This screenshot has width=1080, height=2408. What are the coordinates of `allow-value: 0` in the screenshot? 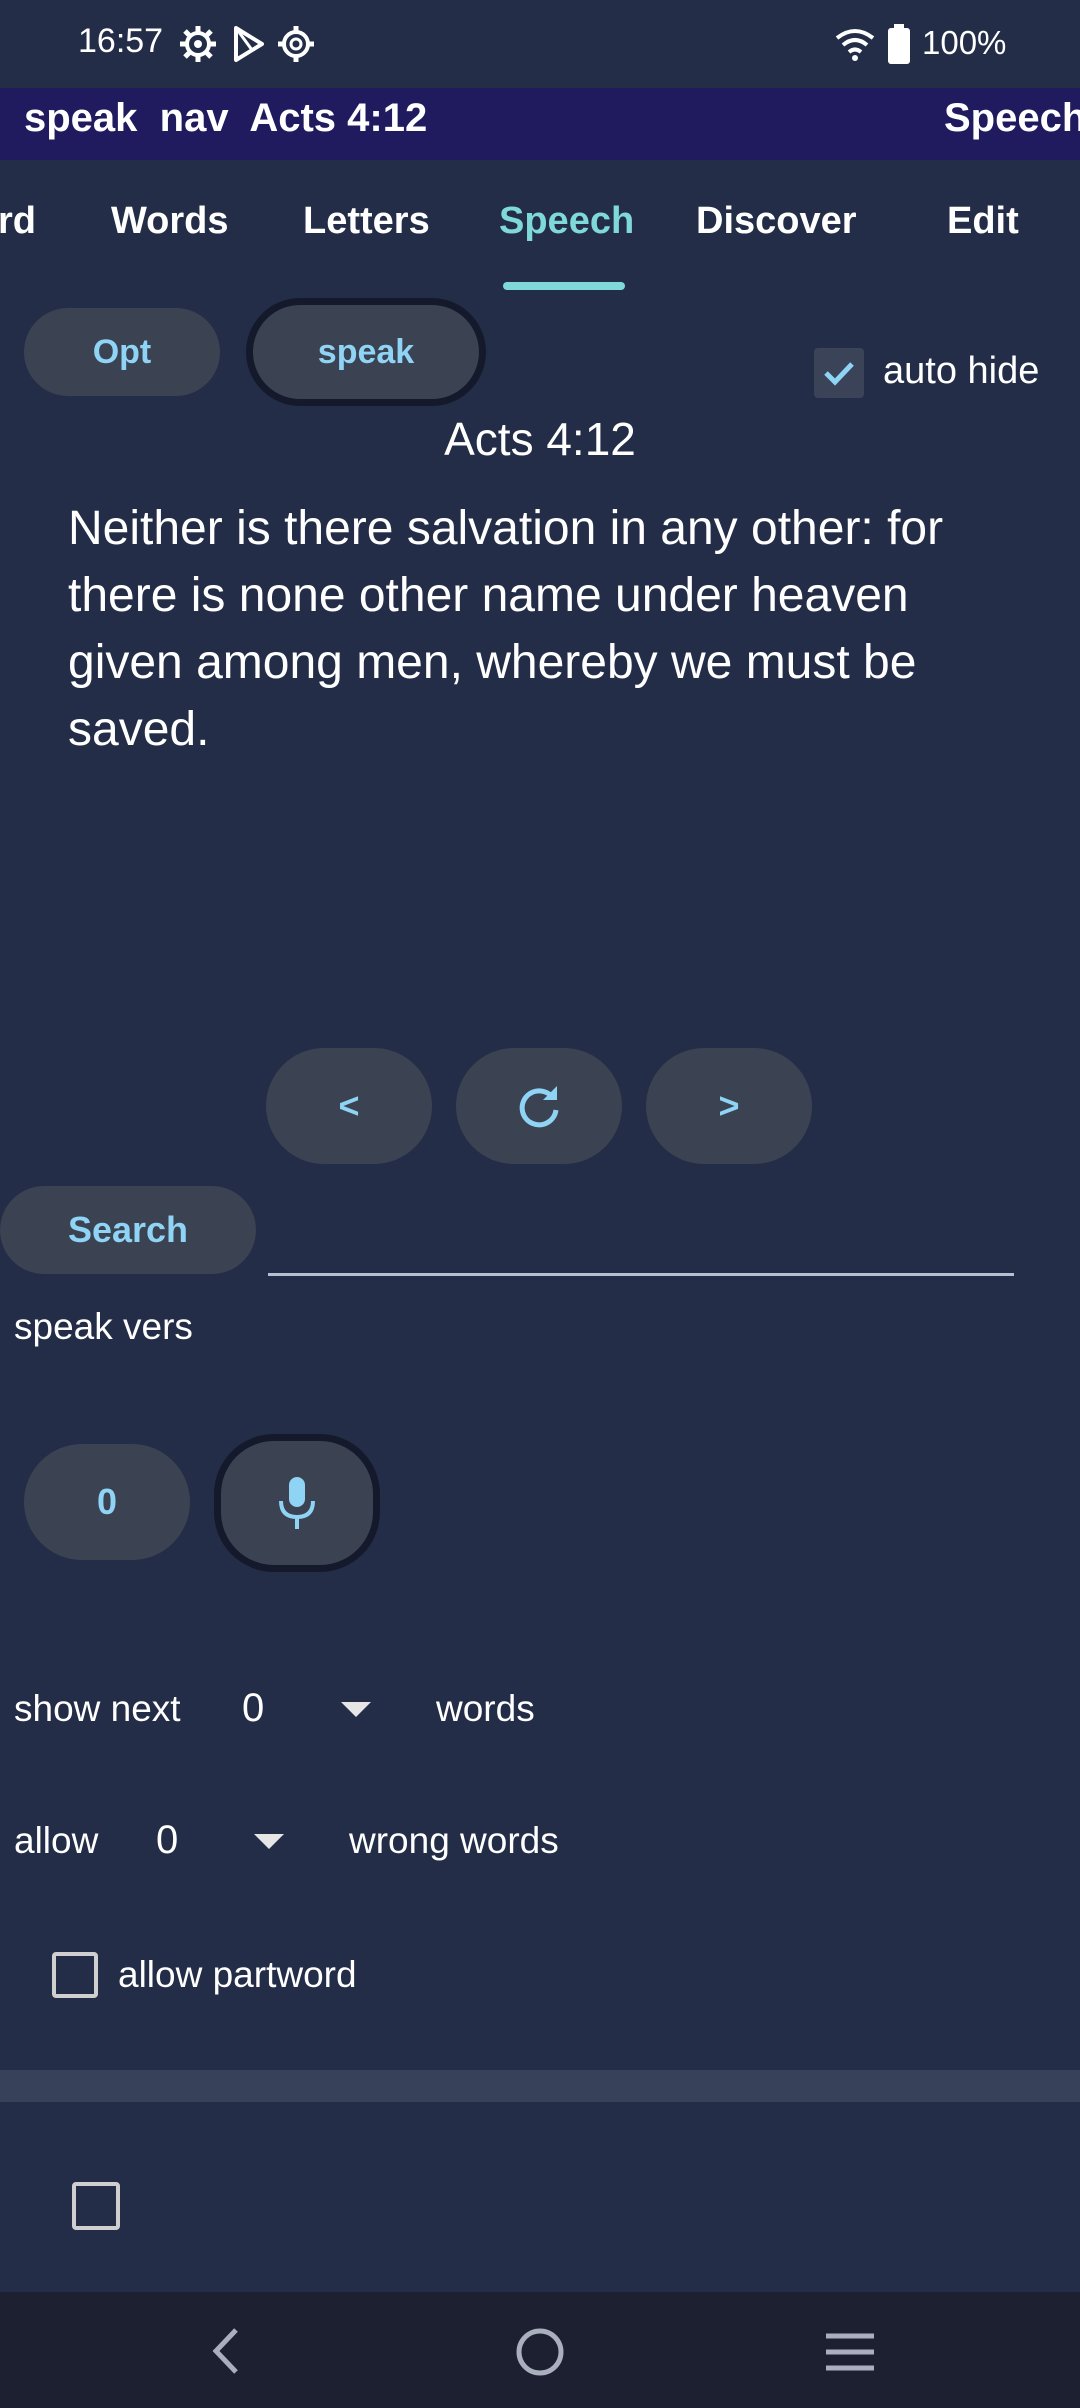 It's located at (167, 1840).